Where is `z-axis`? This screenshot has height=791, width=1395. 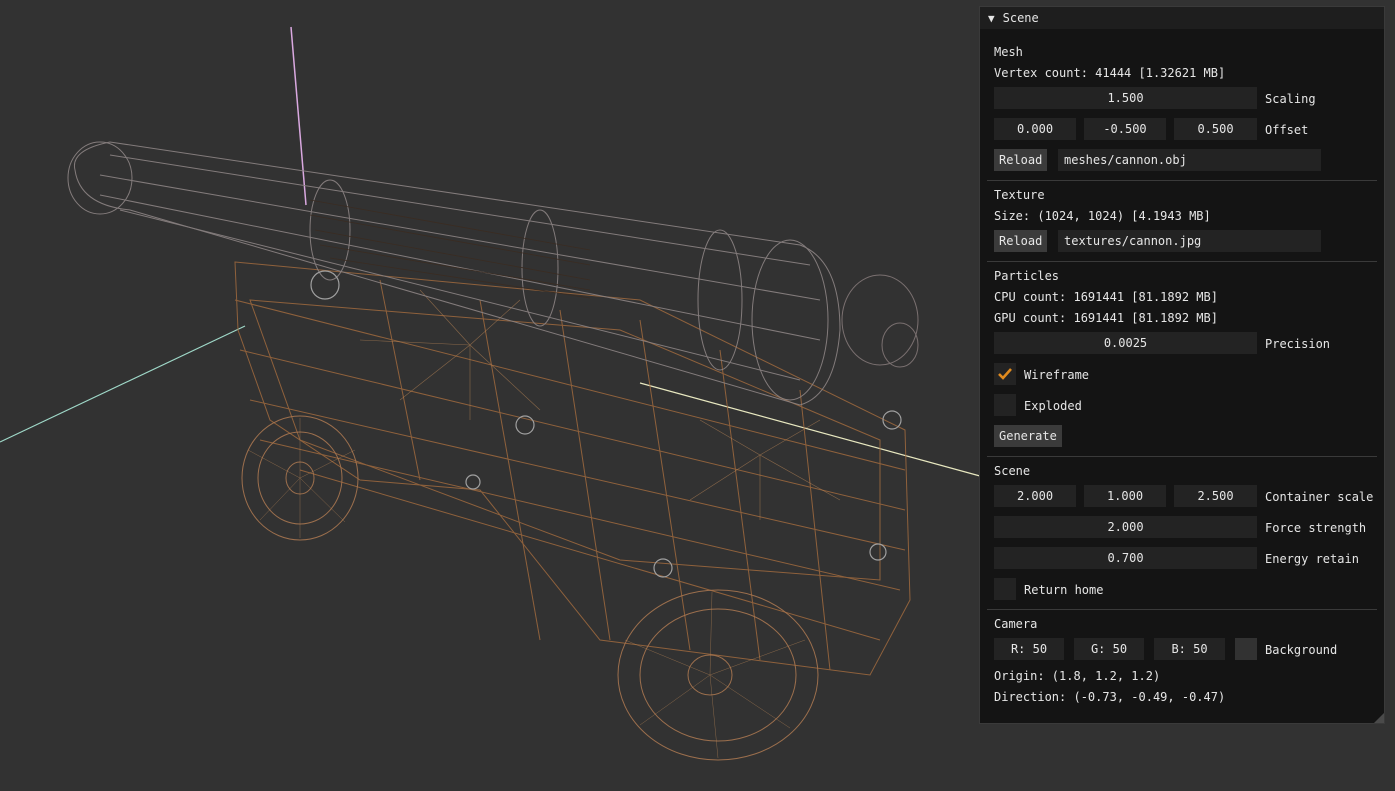 z-axis is located at coordinates (810, 429).